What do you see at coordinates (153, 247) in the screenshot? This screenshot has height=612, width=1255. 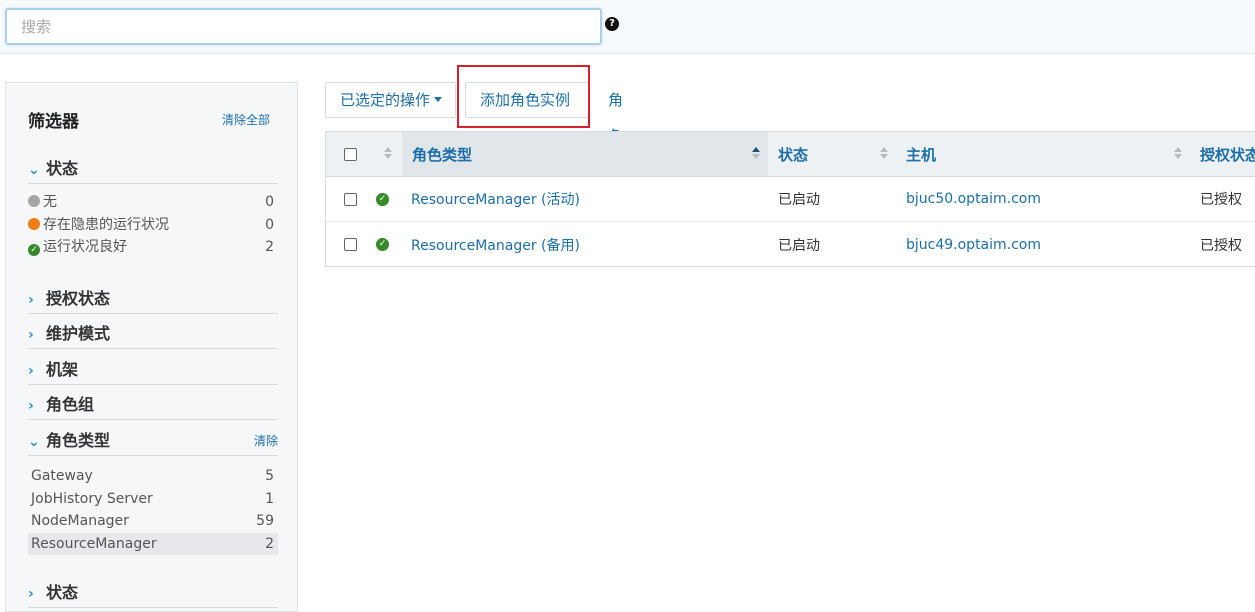 I see `filter-item-good: ✓ 运行状况良好 2` at bounding box center [153, 247].